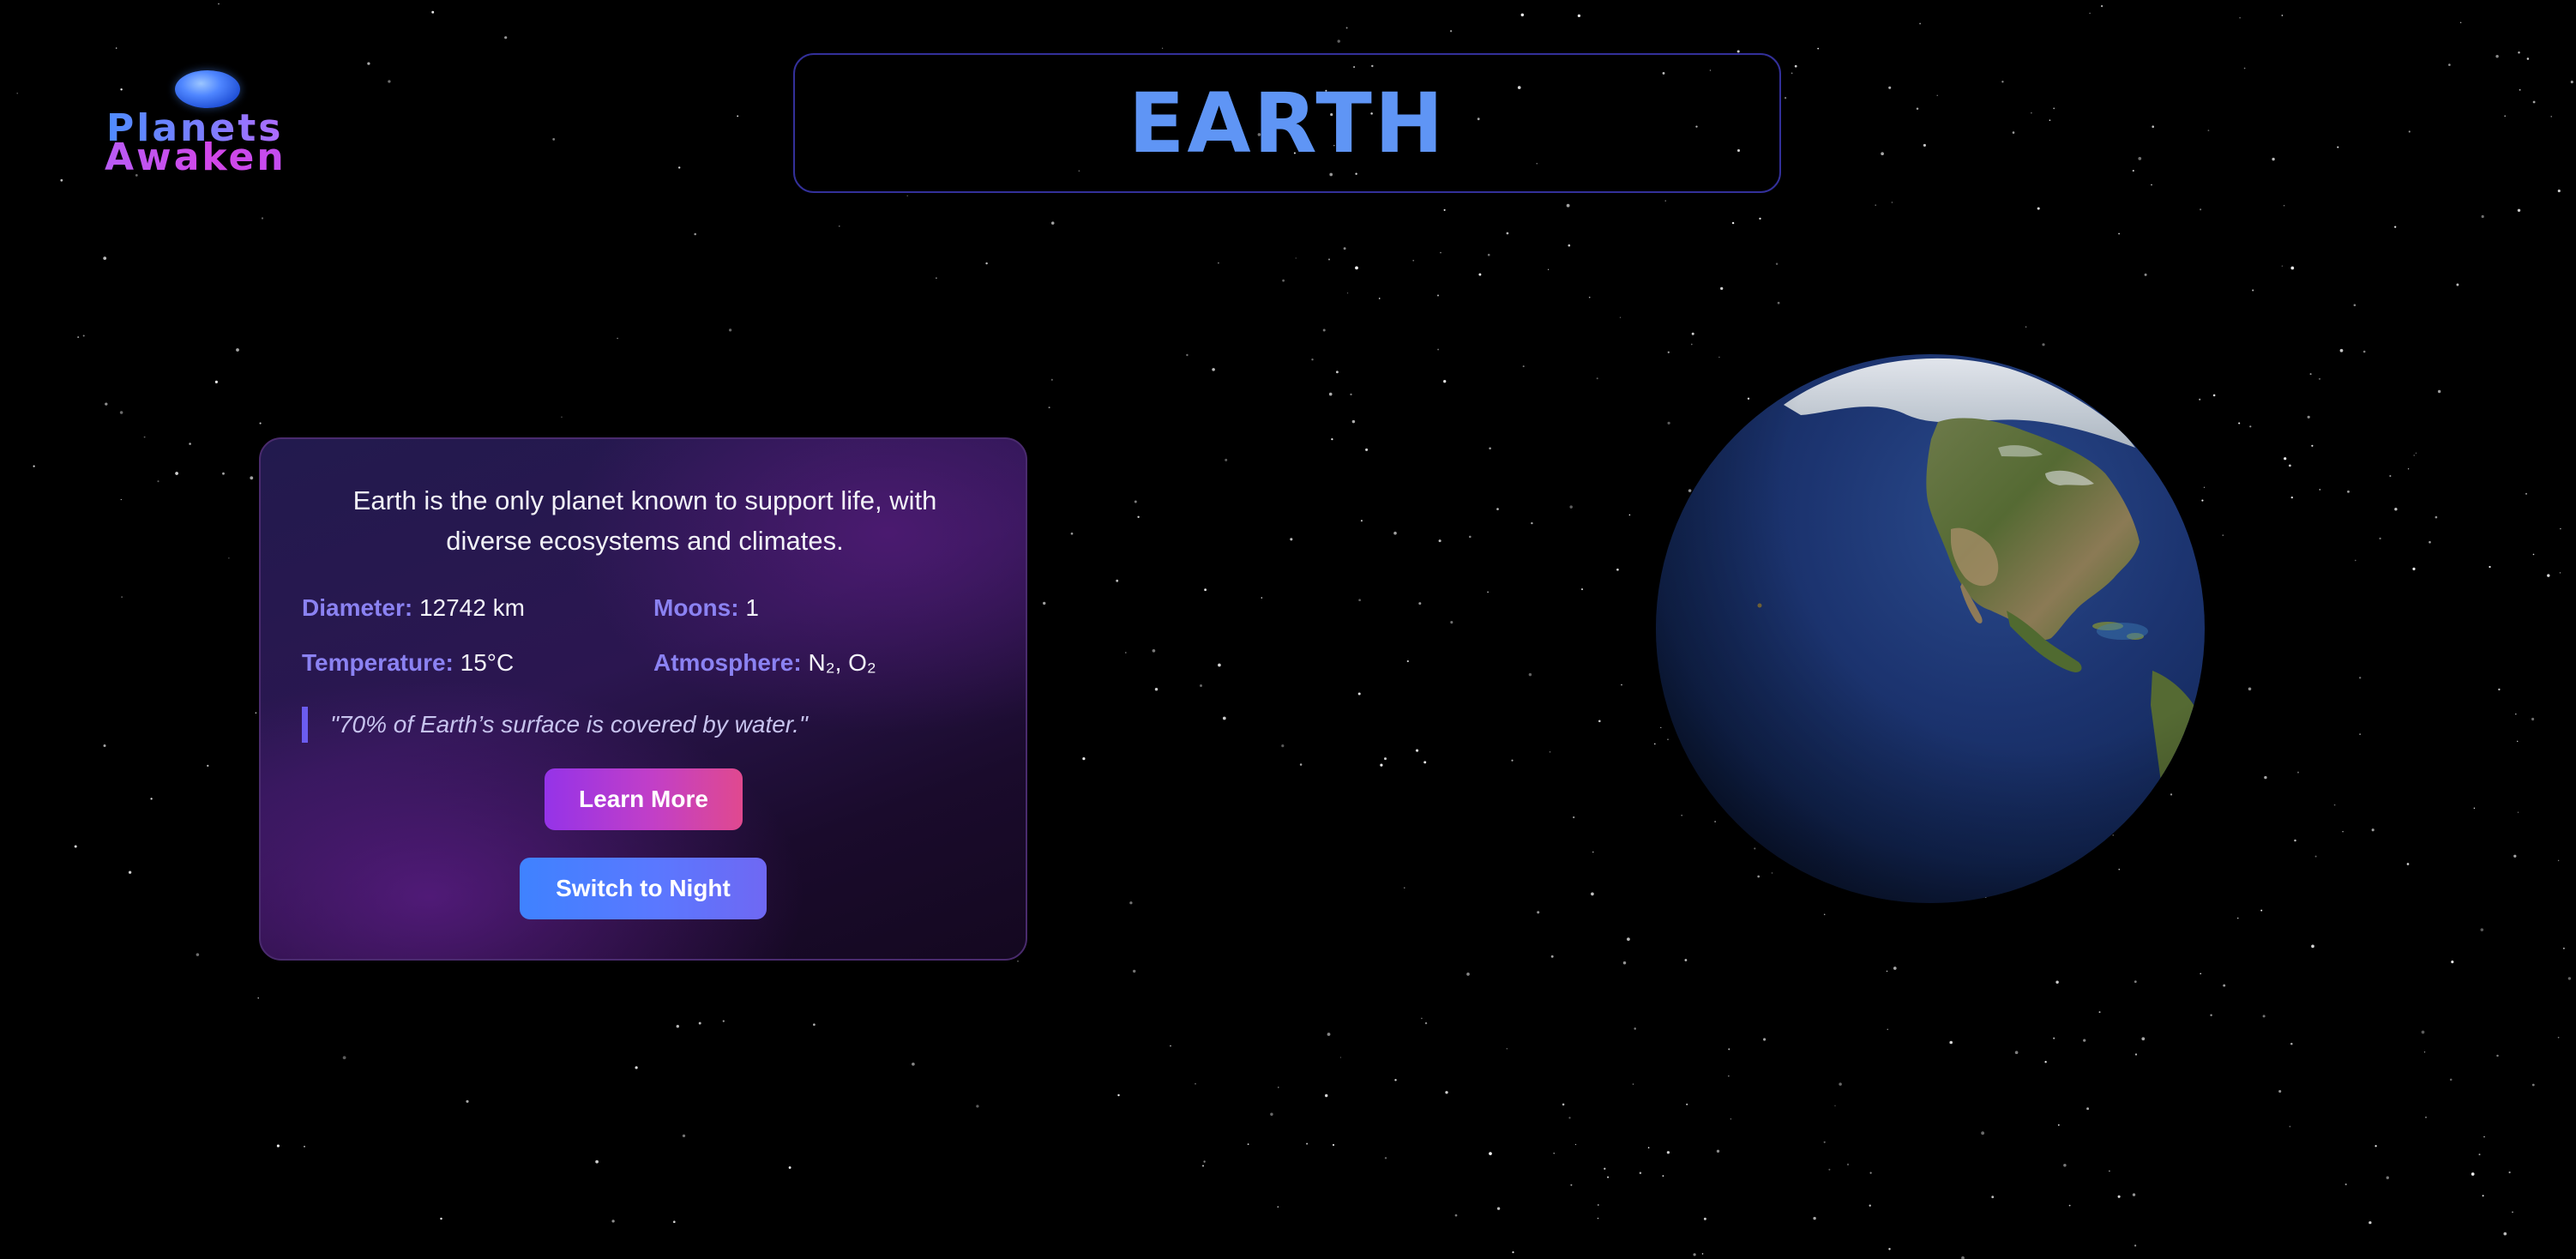  Describe the element at coordinates (1930, 628) in the screenshot. I see `earth-globe` at that location.